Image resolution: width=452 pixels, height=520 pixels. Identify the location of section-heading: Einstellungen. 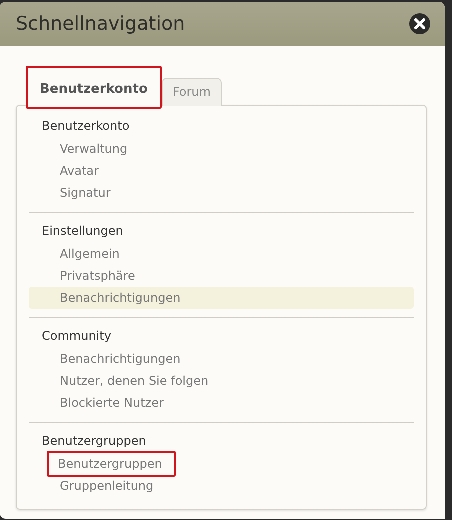
(82, 231).